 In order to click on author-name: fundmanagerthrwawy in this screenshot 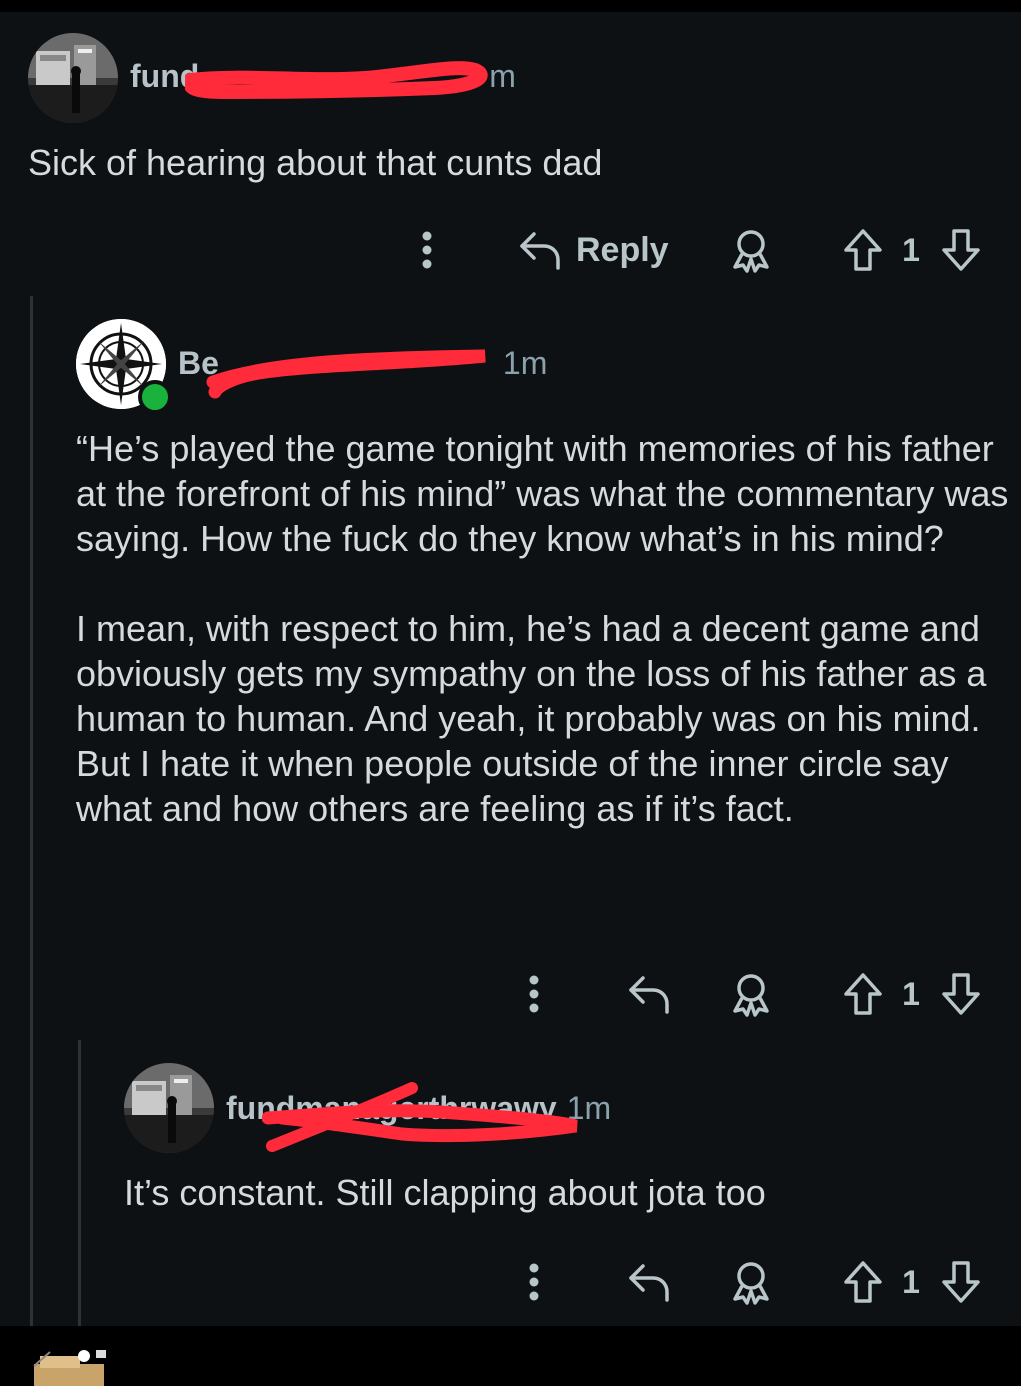, I will do `click(391, 1108)`.